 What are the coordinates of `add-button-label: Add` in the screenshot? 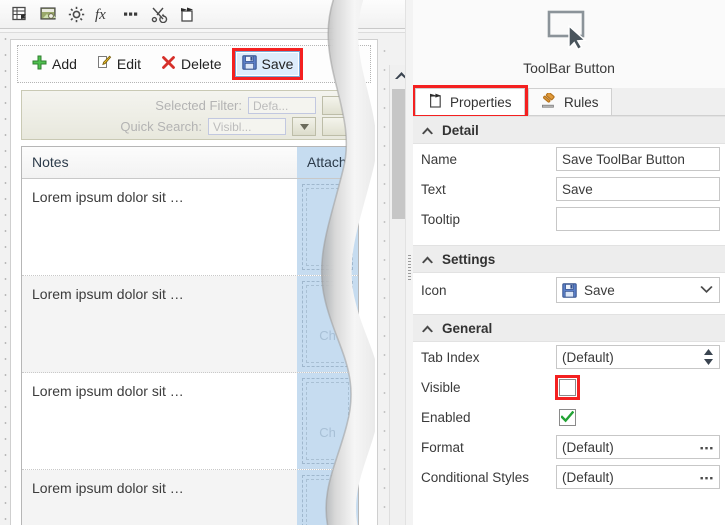 It's located at (64, 64).